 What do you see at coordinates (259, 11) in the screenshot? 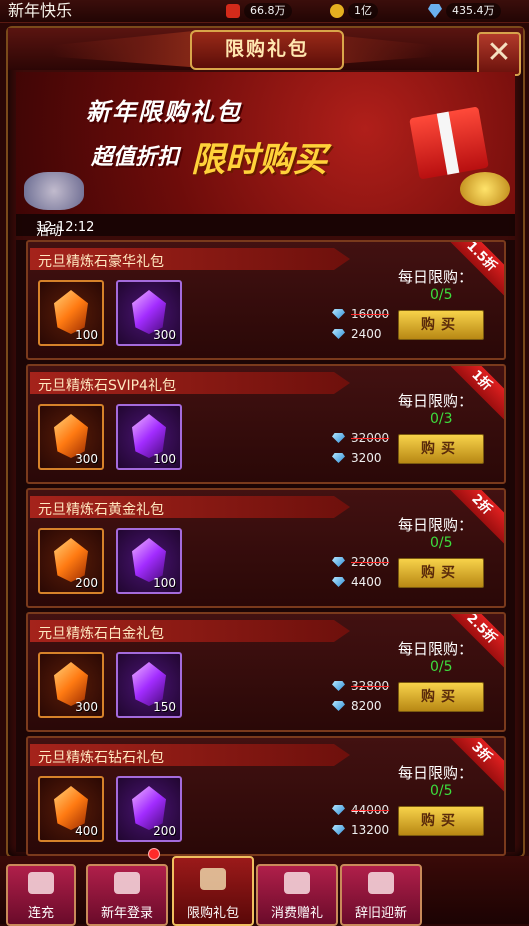
I see `vip-level-resource: 66.8万` at bounding box center [259, 11].